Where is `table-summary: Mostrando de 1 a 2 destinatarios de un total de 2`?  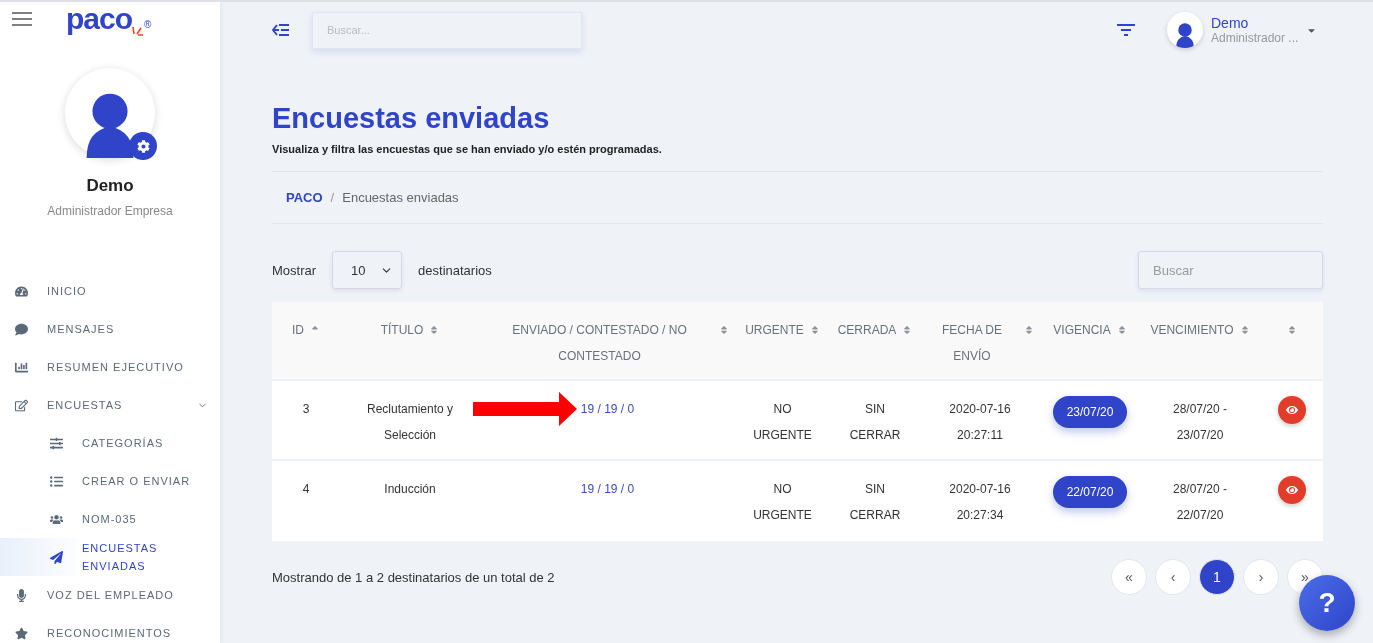
table-summary: Mostrando de 1 a 2 destinatarios de un total de 2 is located at coordinates (413, 577).